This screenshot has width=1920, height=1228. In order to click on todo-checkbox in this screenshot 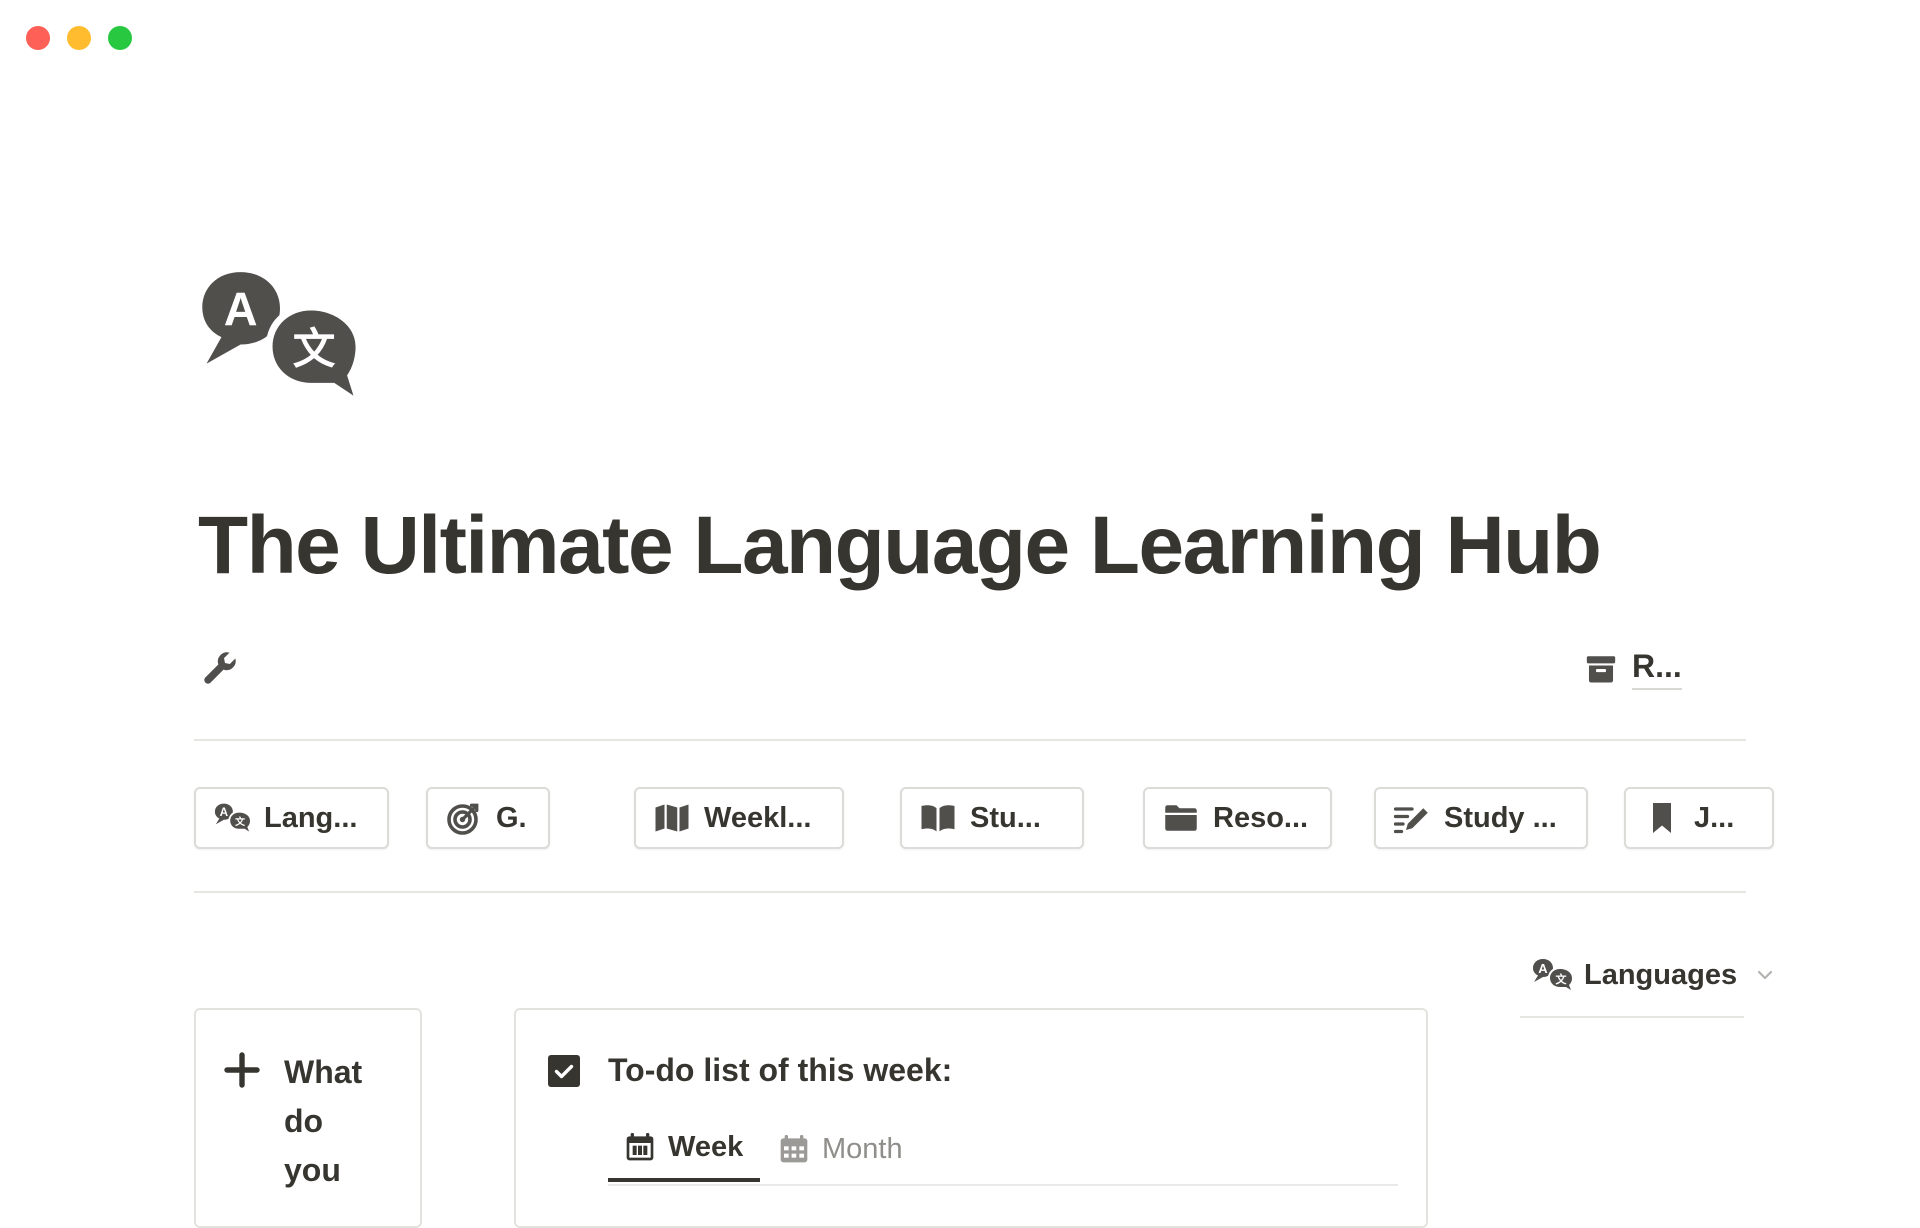, I will do `click(564, 1070)`.